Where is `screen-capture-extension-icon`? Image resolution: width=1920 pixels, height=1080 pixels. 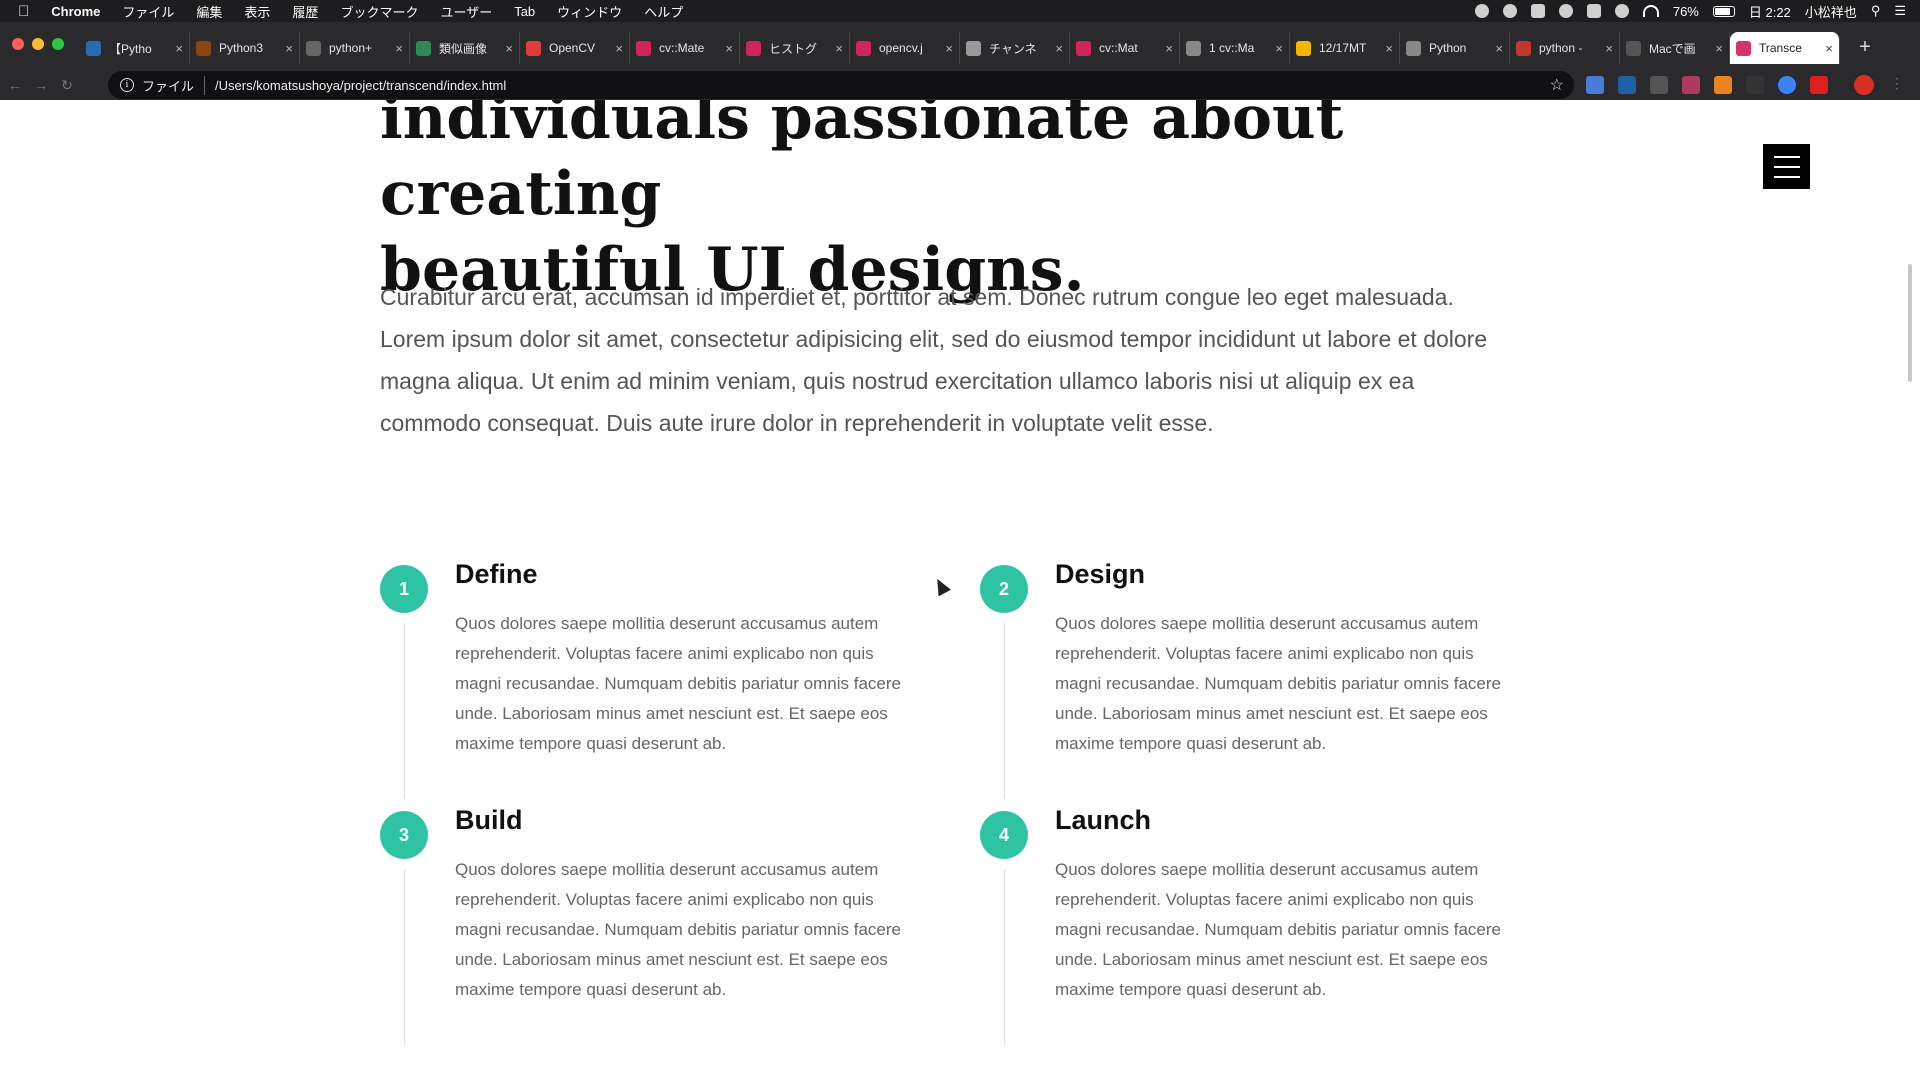 screen-capture-extension-icon is located at coordinates (1659, 85).